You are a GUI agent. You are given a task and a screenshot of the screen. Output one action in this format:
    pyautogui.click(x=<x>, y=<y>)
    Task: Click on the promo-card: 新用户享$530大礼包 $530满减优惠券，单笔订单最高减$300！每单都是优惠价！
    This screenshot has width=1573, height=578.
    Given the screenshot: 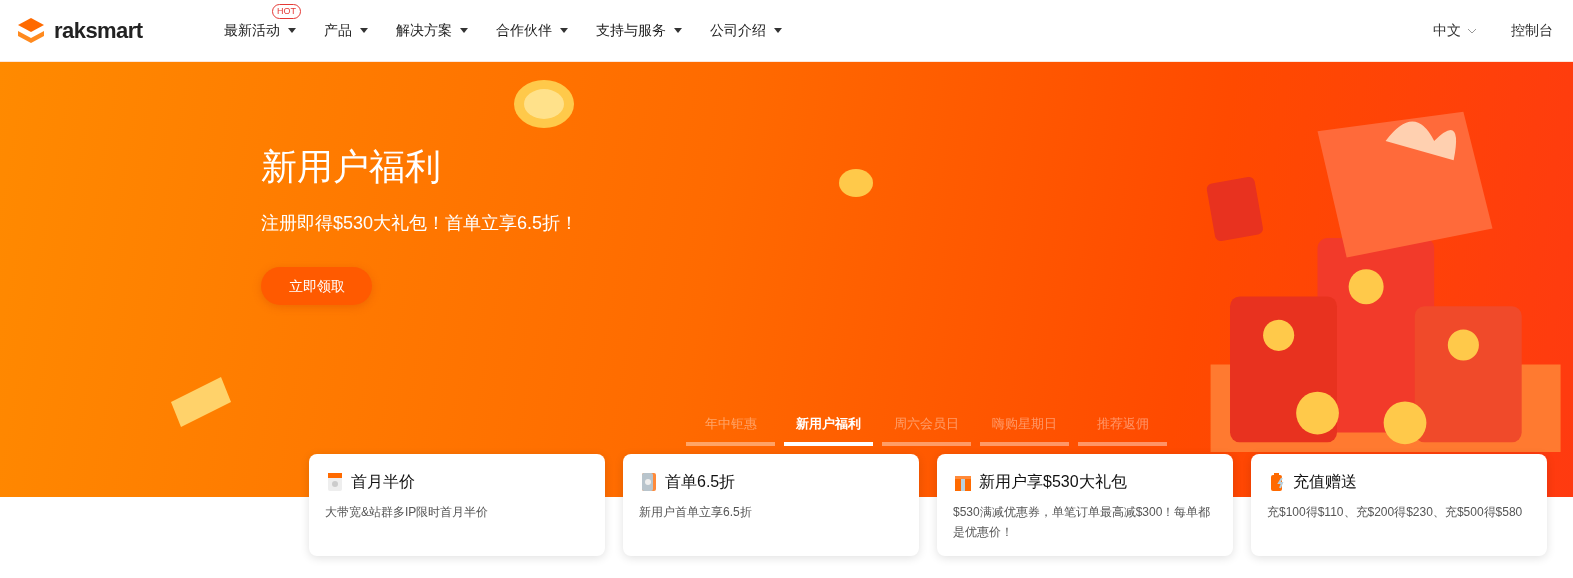 What is the action you would take?
    pyautogui.click(x=1085, y=505)
    